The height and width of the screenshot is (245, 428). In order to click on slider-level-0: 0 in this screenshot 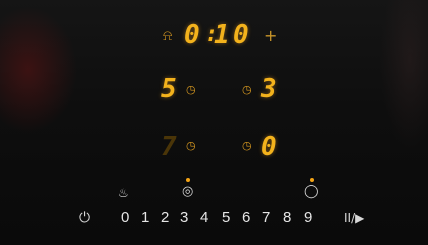, I will do `click(125, 217)`.